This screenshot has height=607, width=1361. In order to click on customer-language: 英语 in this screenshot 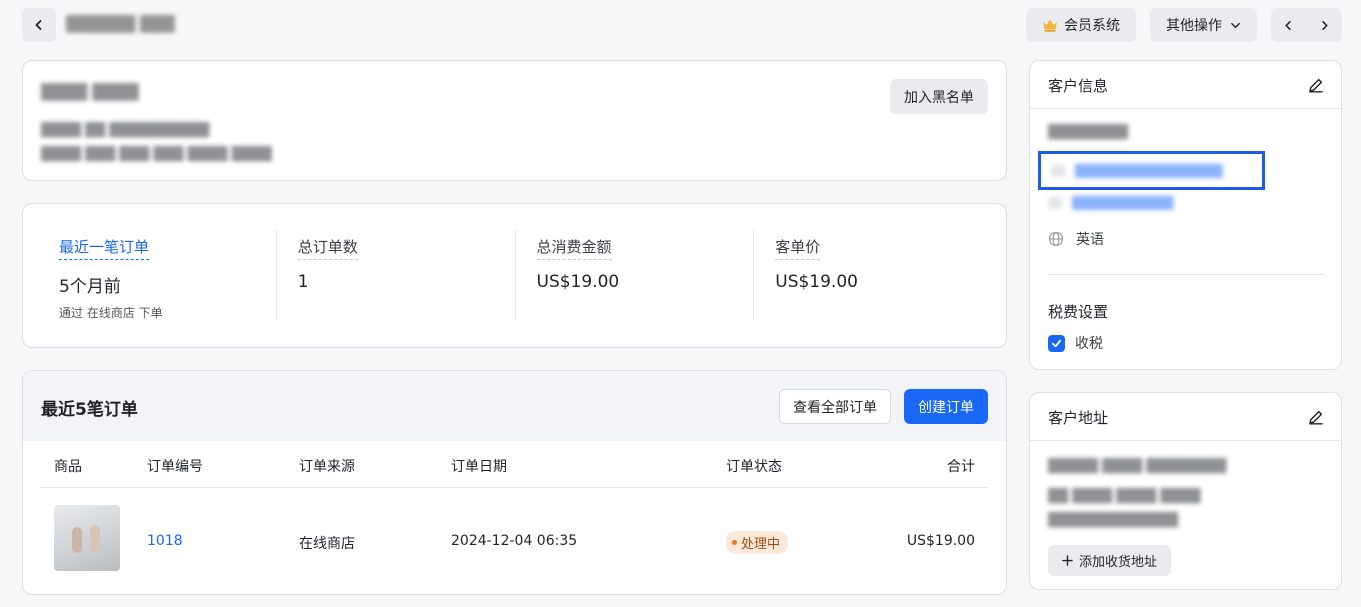, I will do `click(1090, 240)`.